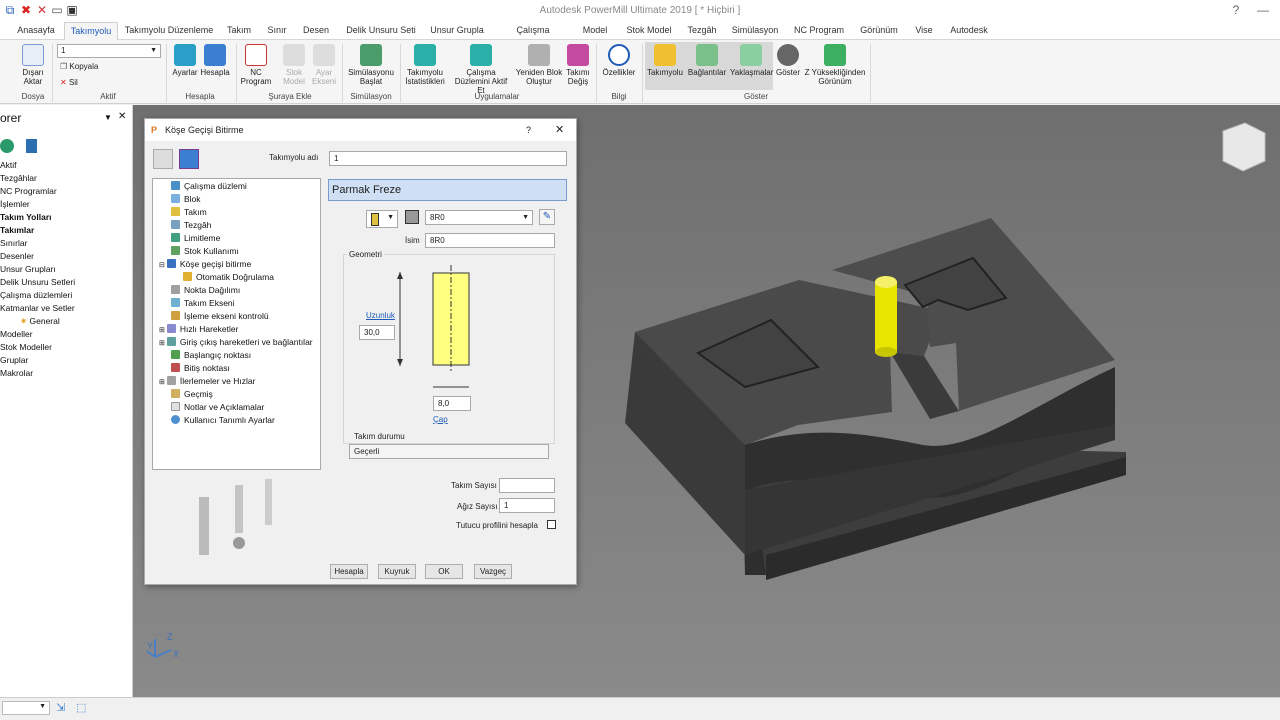 This screenshot has height=720, width=1280. I want to click on tree-item-gecmis: Geçmiş, so click(192, 394).